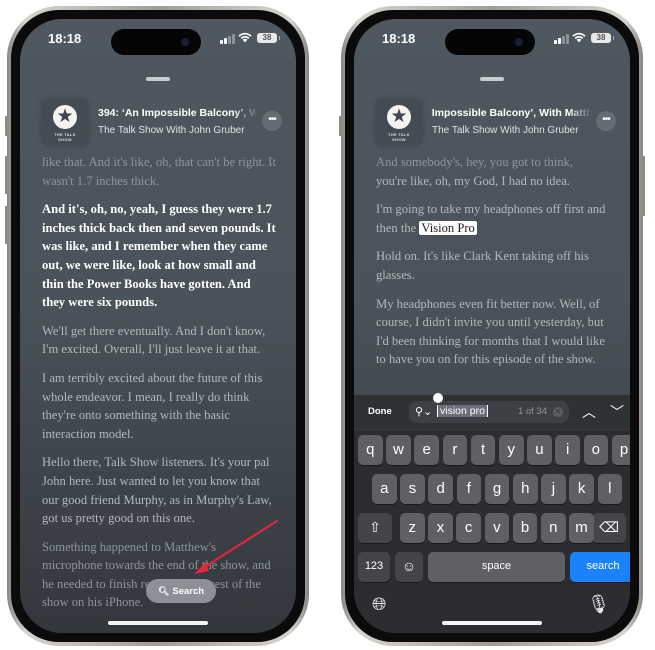 This screenshot has width=655, height=650. I want to click on key-n: n, so click(553, 528).